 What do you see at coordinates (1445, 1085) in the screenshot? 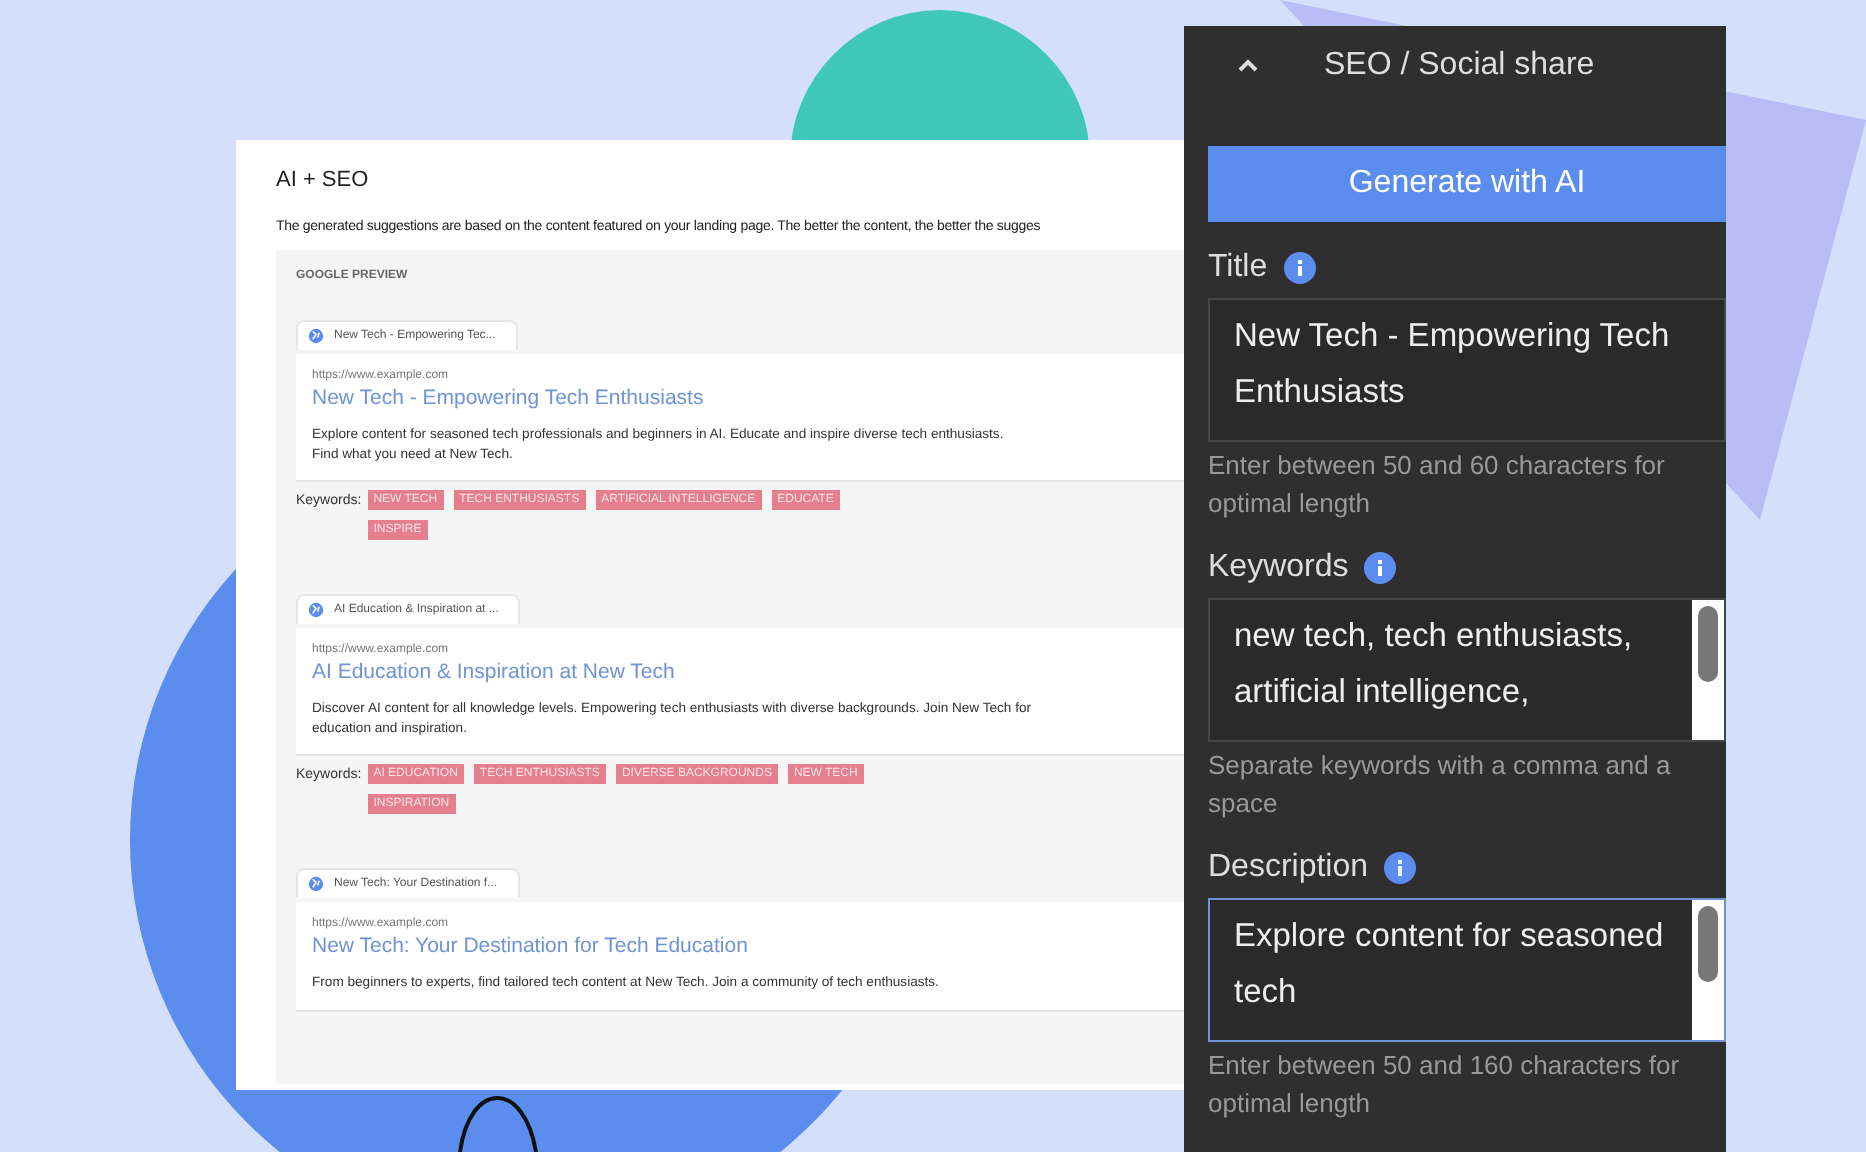
I see `help-text: Enter between 50 and 160 characters for optimal length` at bounding box center [1445, 1085].